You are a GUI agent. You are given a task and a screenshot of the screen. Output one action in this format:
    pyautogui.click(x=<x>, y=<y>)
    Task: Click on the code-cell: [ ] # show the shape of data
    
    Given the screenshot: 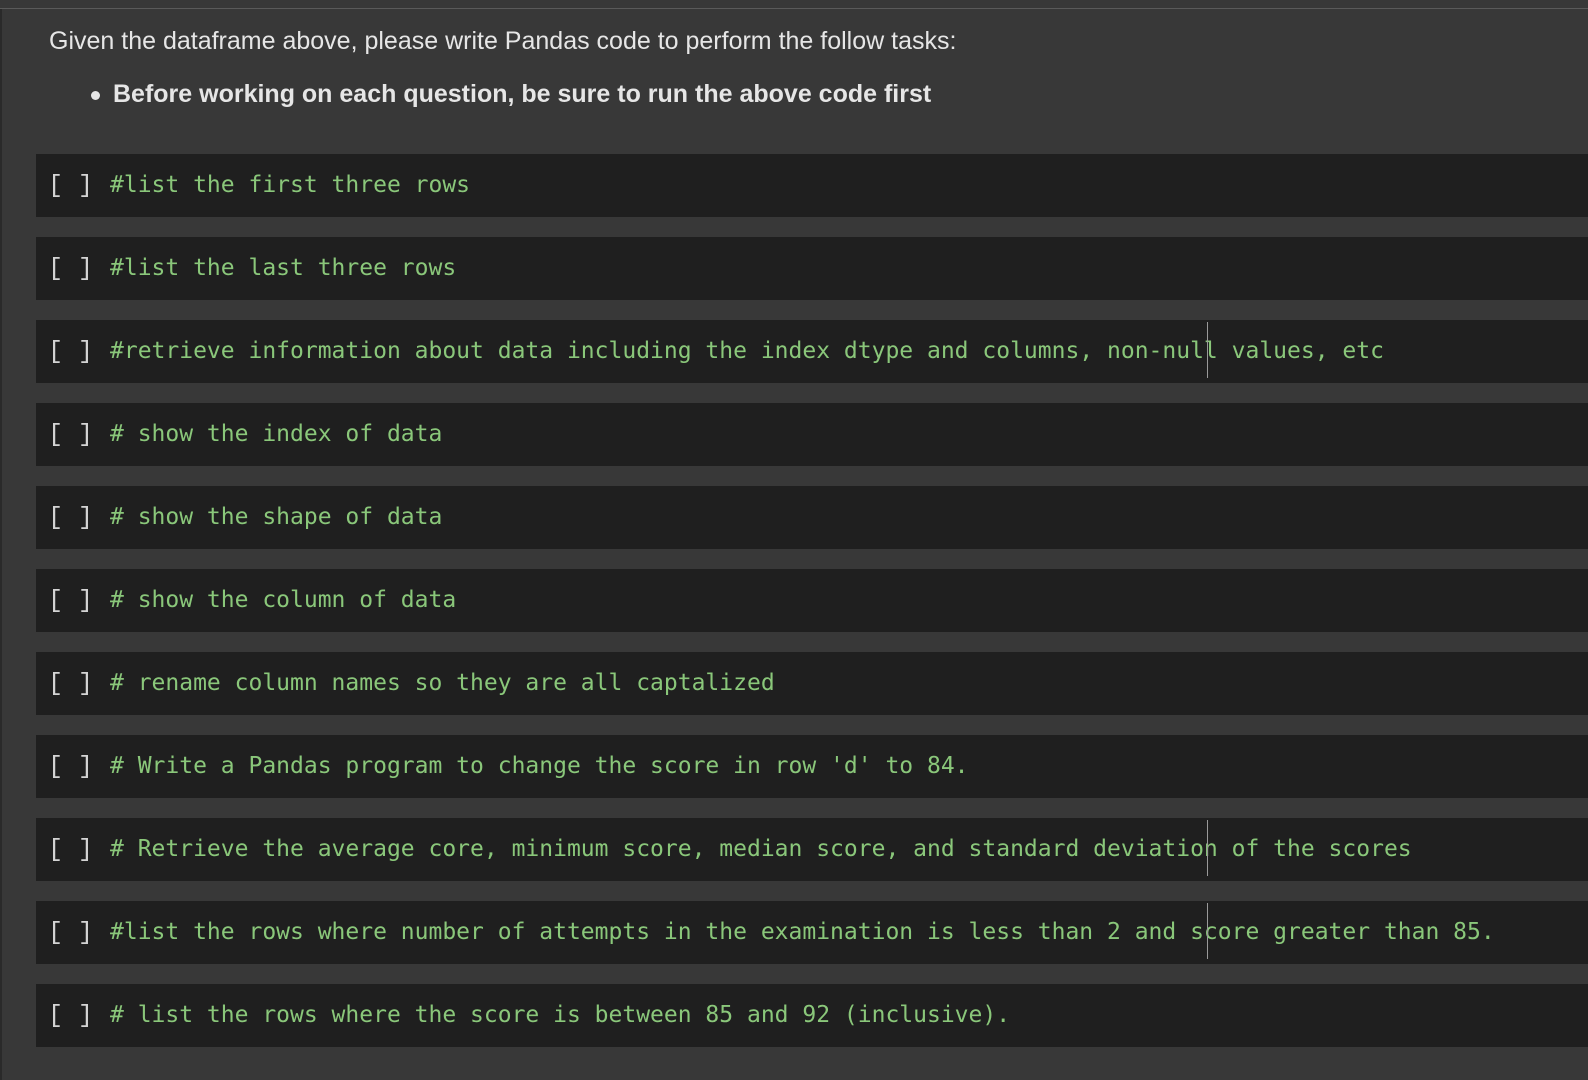 What is the action you would take?
    pyautogui.click(x=812, y=517)
    